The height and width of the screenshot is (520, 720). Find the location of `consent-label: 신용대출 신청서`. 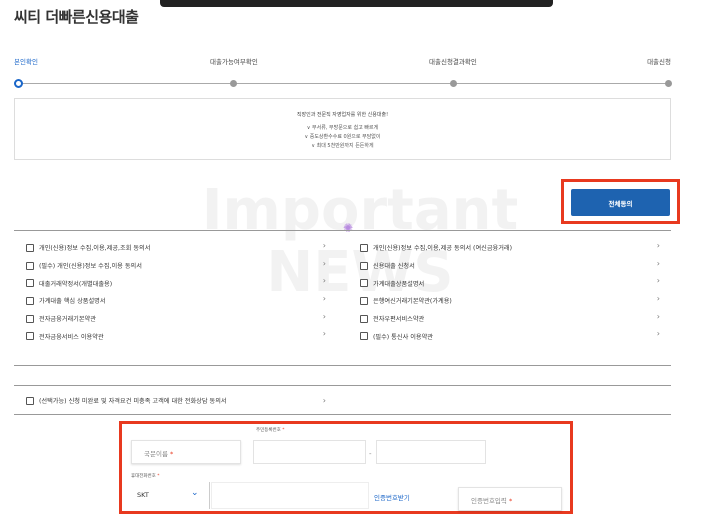

consent-label: 신용대출 신청서 is located at coordinates (394, 267).